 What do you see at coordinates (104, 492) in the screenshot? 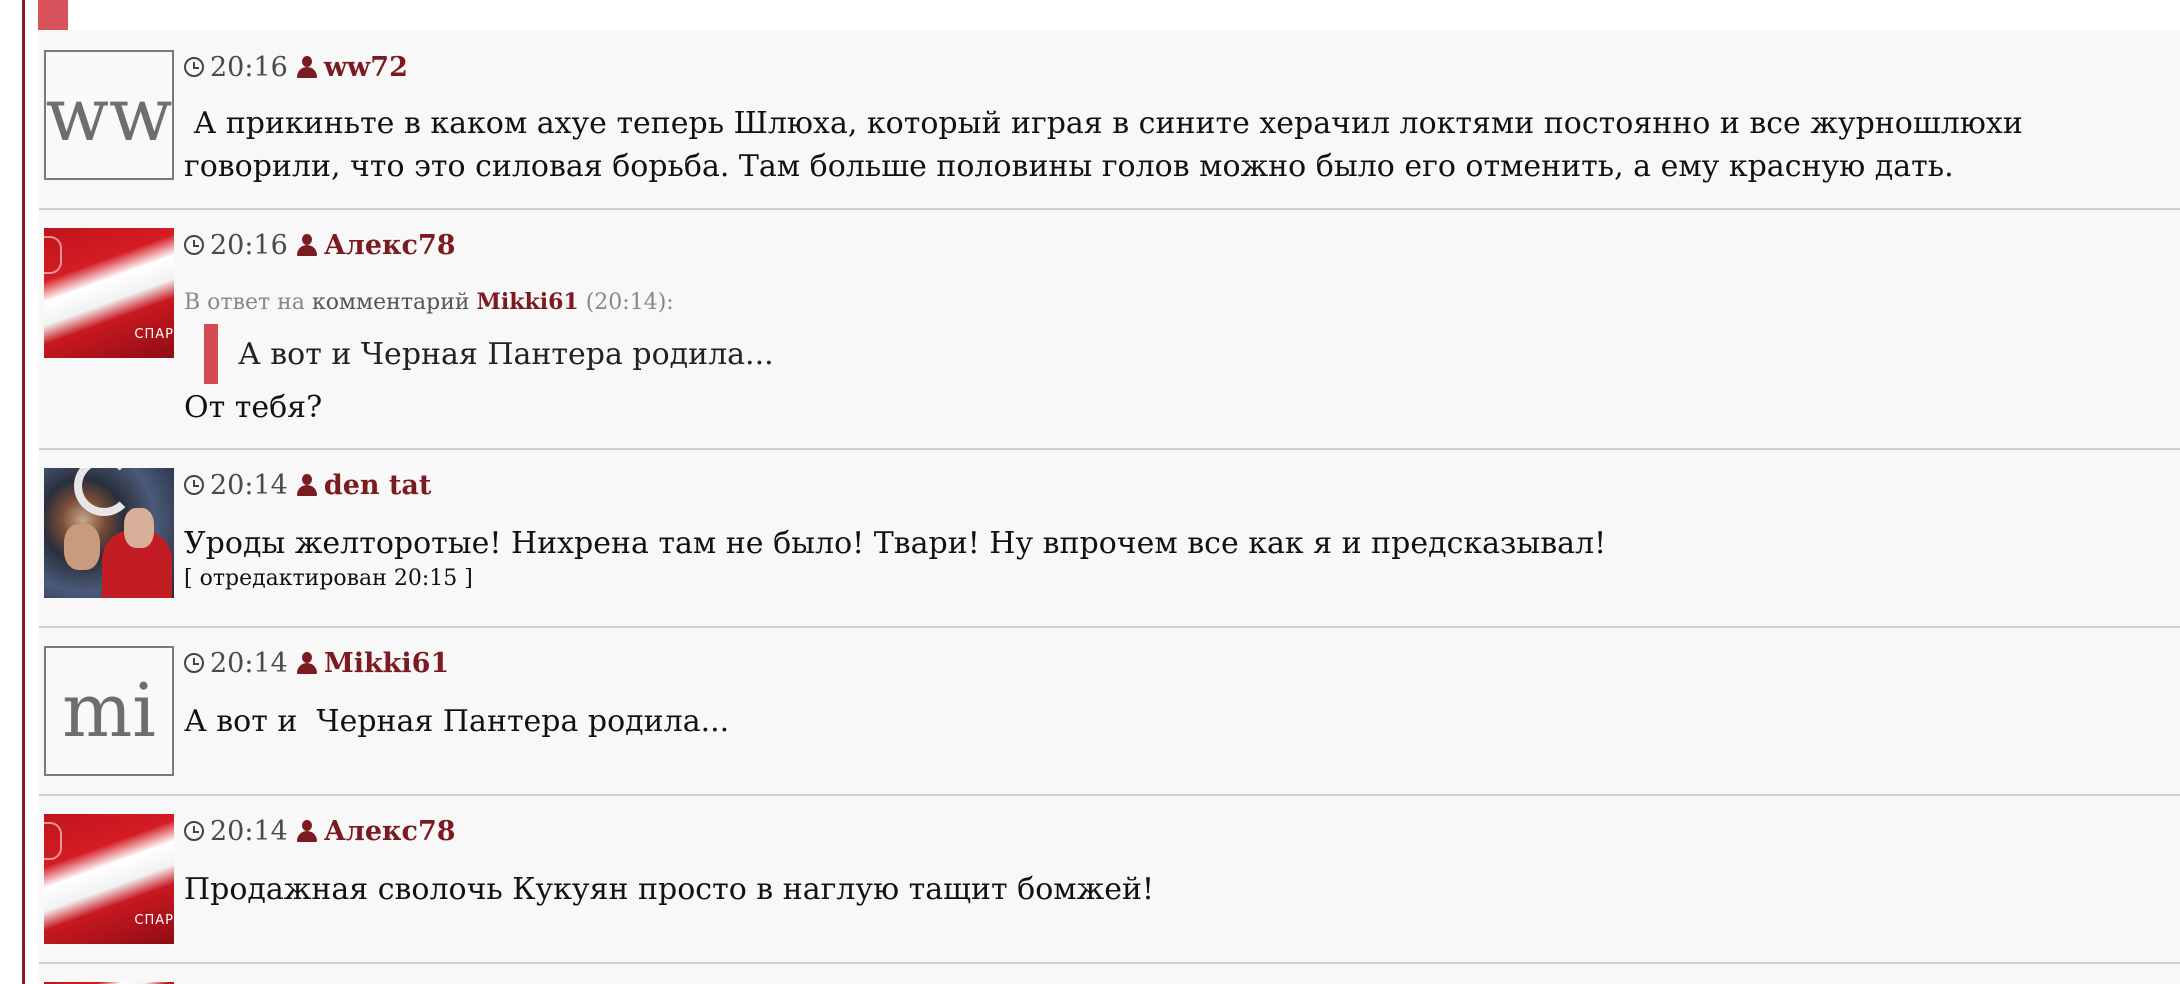
I see `spartak-logo-icon` at bounding box center [104, 492].